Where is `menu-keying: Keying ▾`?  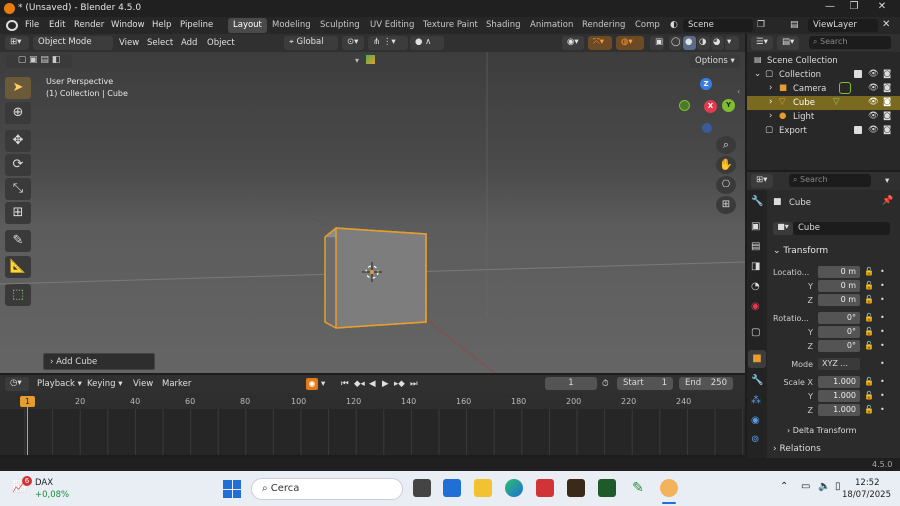
menu-keying: Keying ▾ is located at coordinates (105, 384).